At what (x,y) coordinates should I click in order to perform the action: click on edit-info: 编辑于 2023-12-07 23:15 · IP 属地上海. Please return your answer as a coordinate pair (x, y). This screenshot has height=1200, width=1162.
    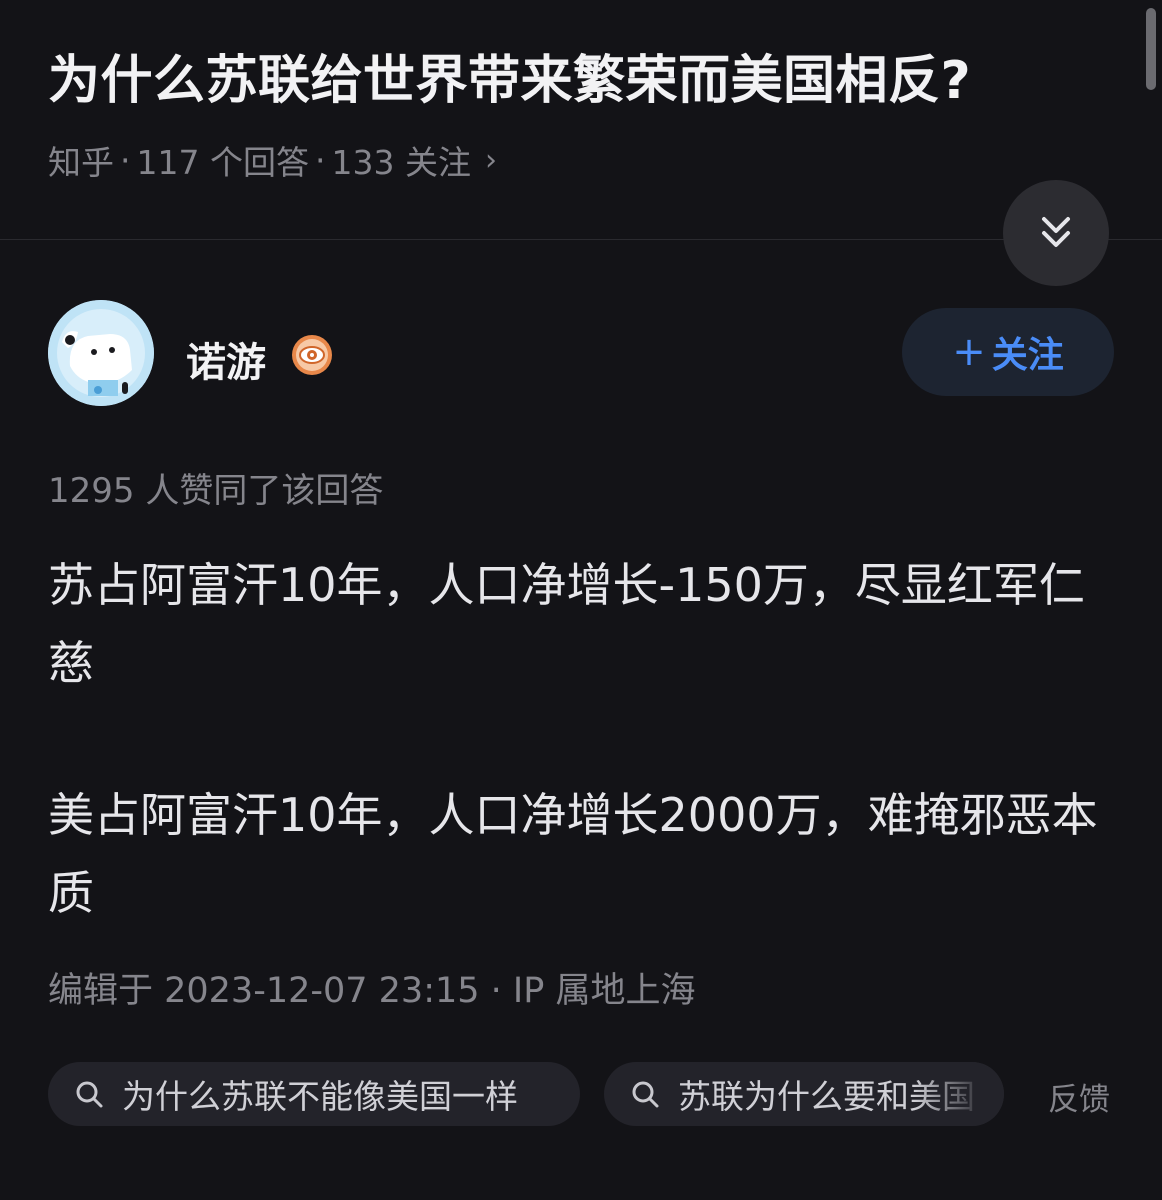
    Looking at the image, I should click on (372, 991).